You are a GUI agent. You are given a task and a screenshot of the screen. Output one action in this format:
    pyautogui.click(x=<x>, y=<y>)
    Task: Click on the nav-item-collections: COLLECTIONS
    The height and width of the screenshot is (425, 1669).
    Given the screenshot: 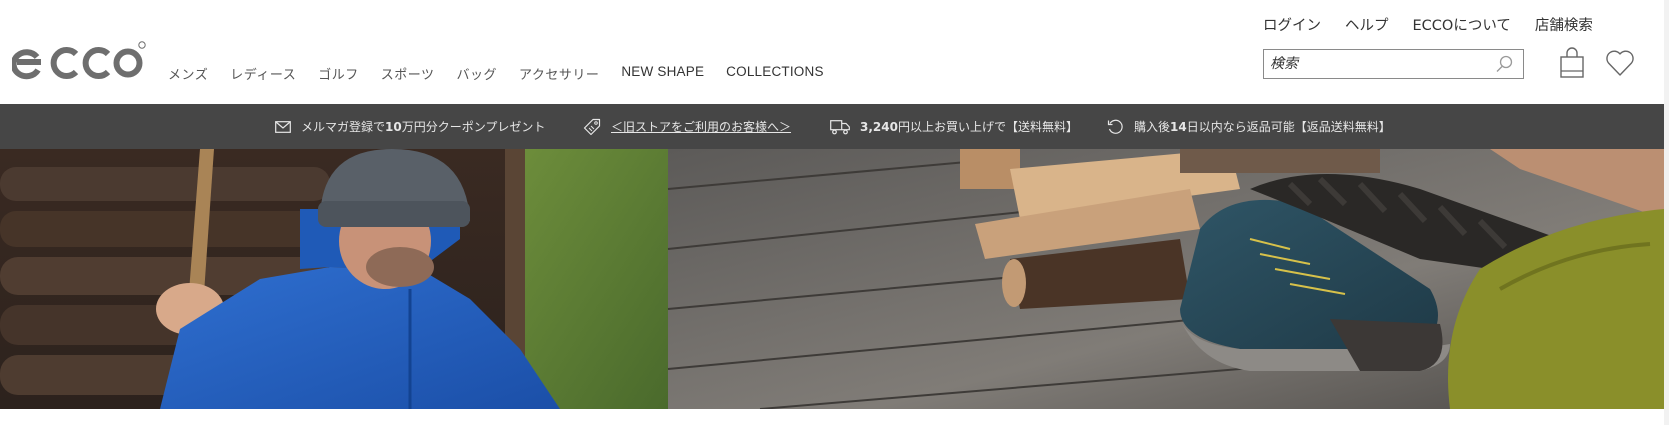 What is the action you would take?
    pyautogui.click(x=774, y=73)
    